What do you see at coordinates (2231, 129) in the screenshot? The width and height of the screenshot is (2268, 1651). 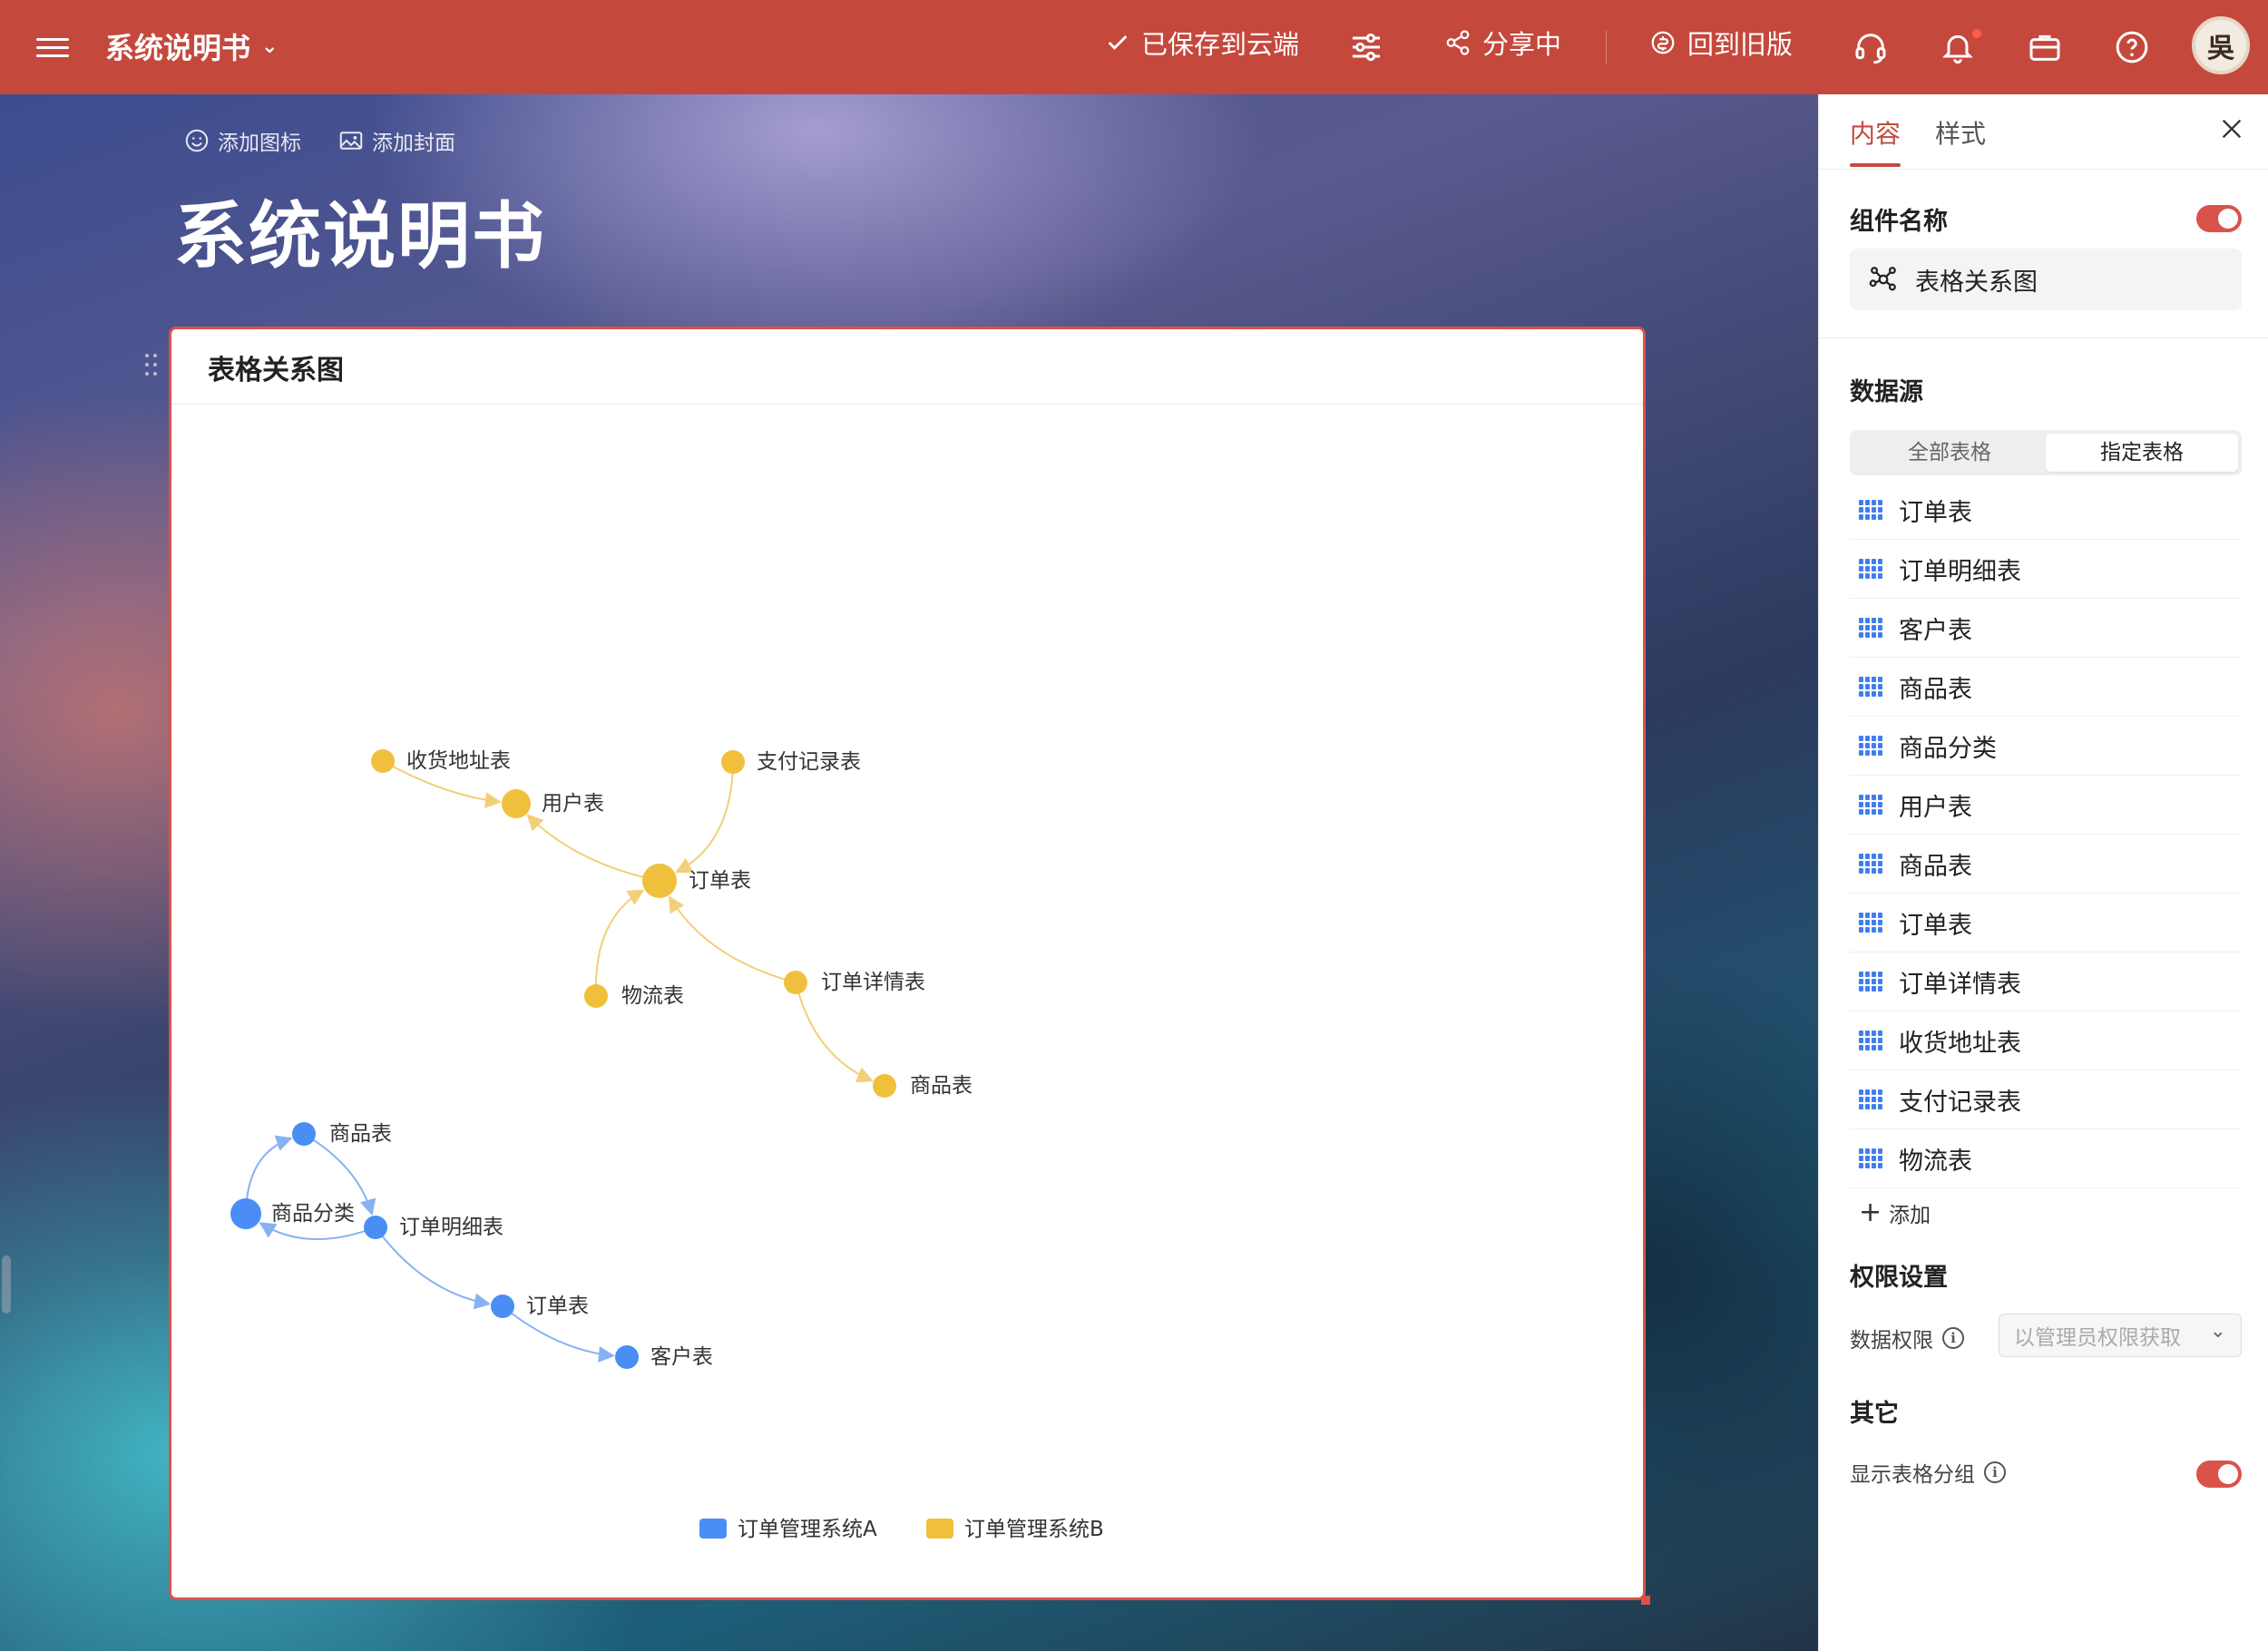 I see `close-icon` at bounding box center [2231, 129].